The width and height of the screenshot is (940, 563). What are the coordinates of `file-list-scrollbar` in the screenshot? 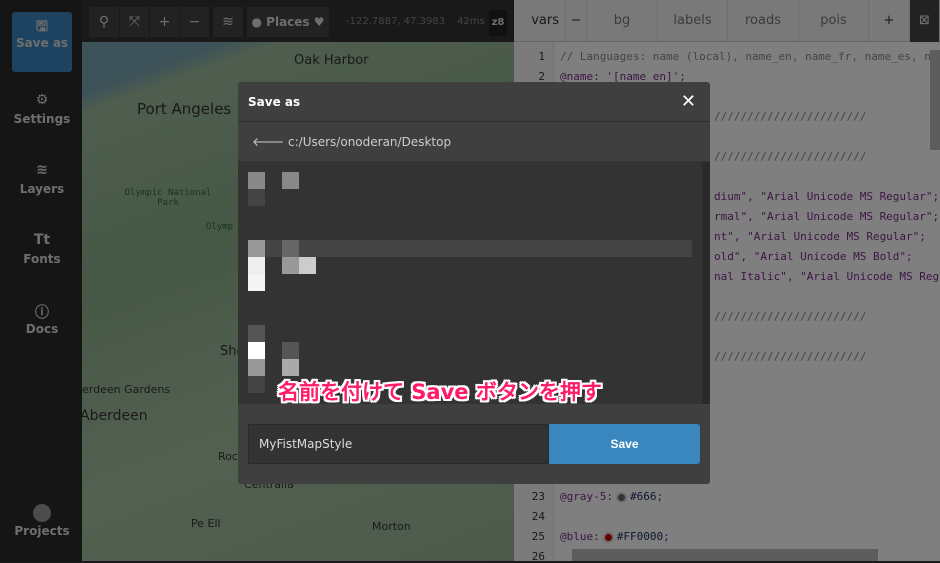 It's located at (706, 283).